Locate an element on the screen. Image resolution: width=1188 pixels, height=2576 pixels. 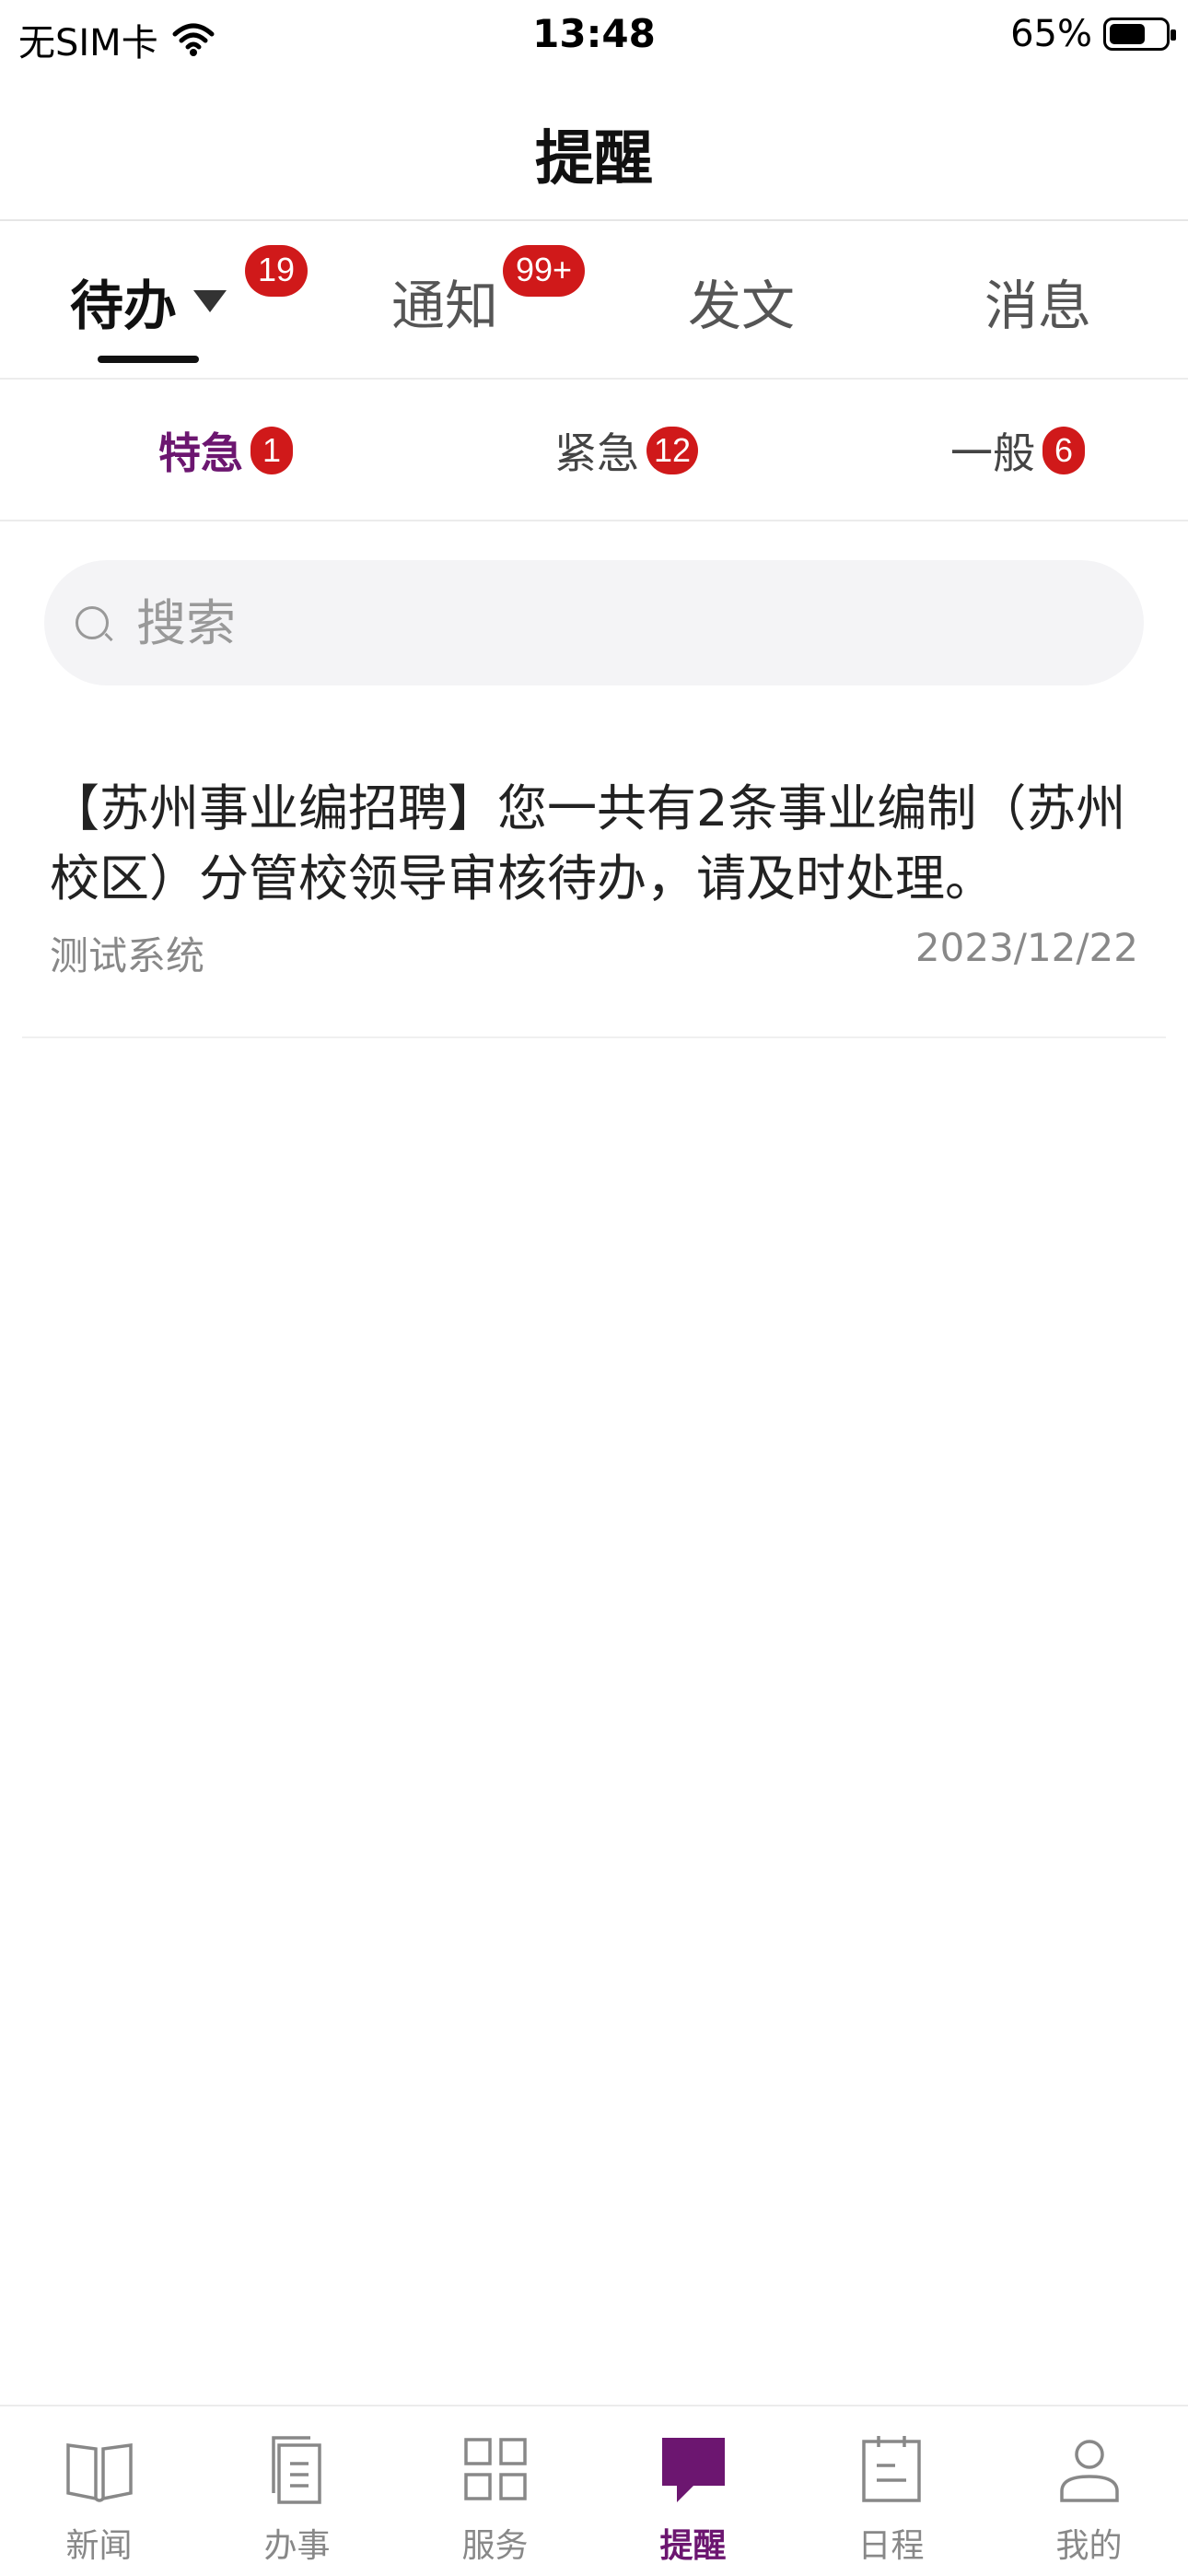
status-bar: 无SIM卡 13:48 65% is located at coordinates (594, 37).